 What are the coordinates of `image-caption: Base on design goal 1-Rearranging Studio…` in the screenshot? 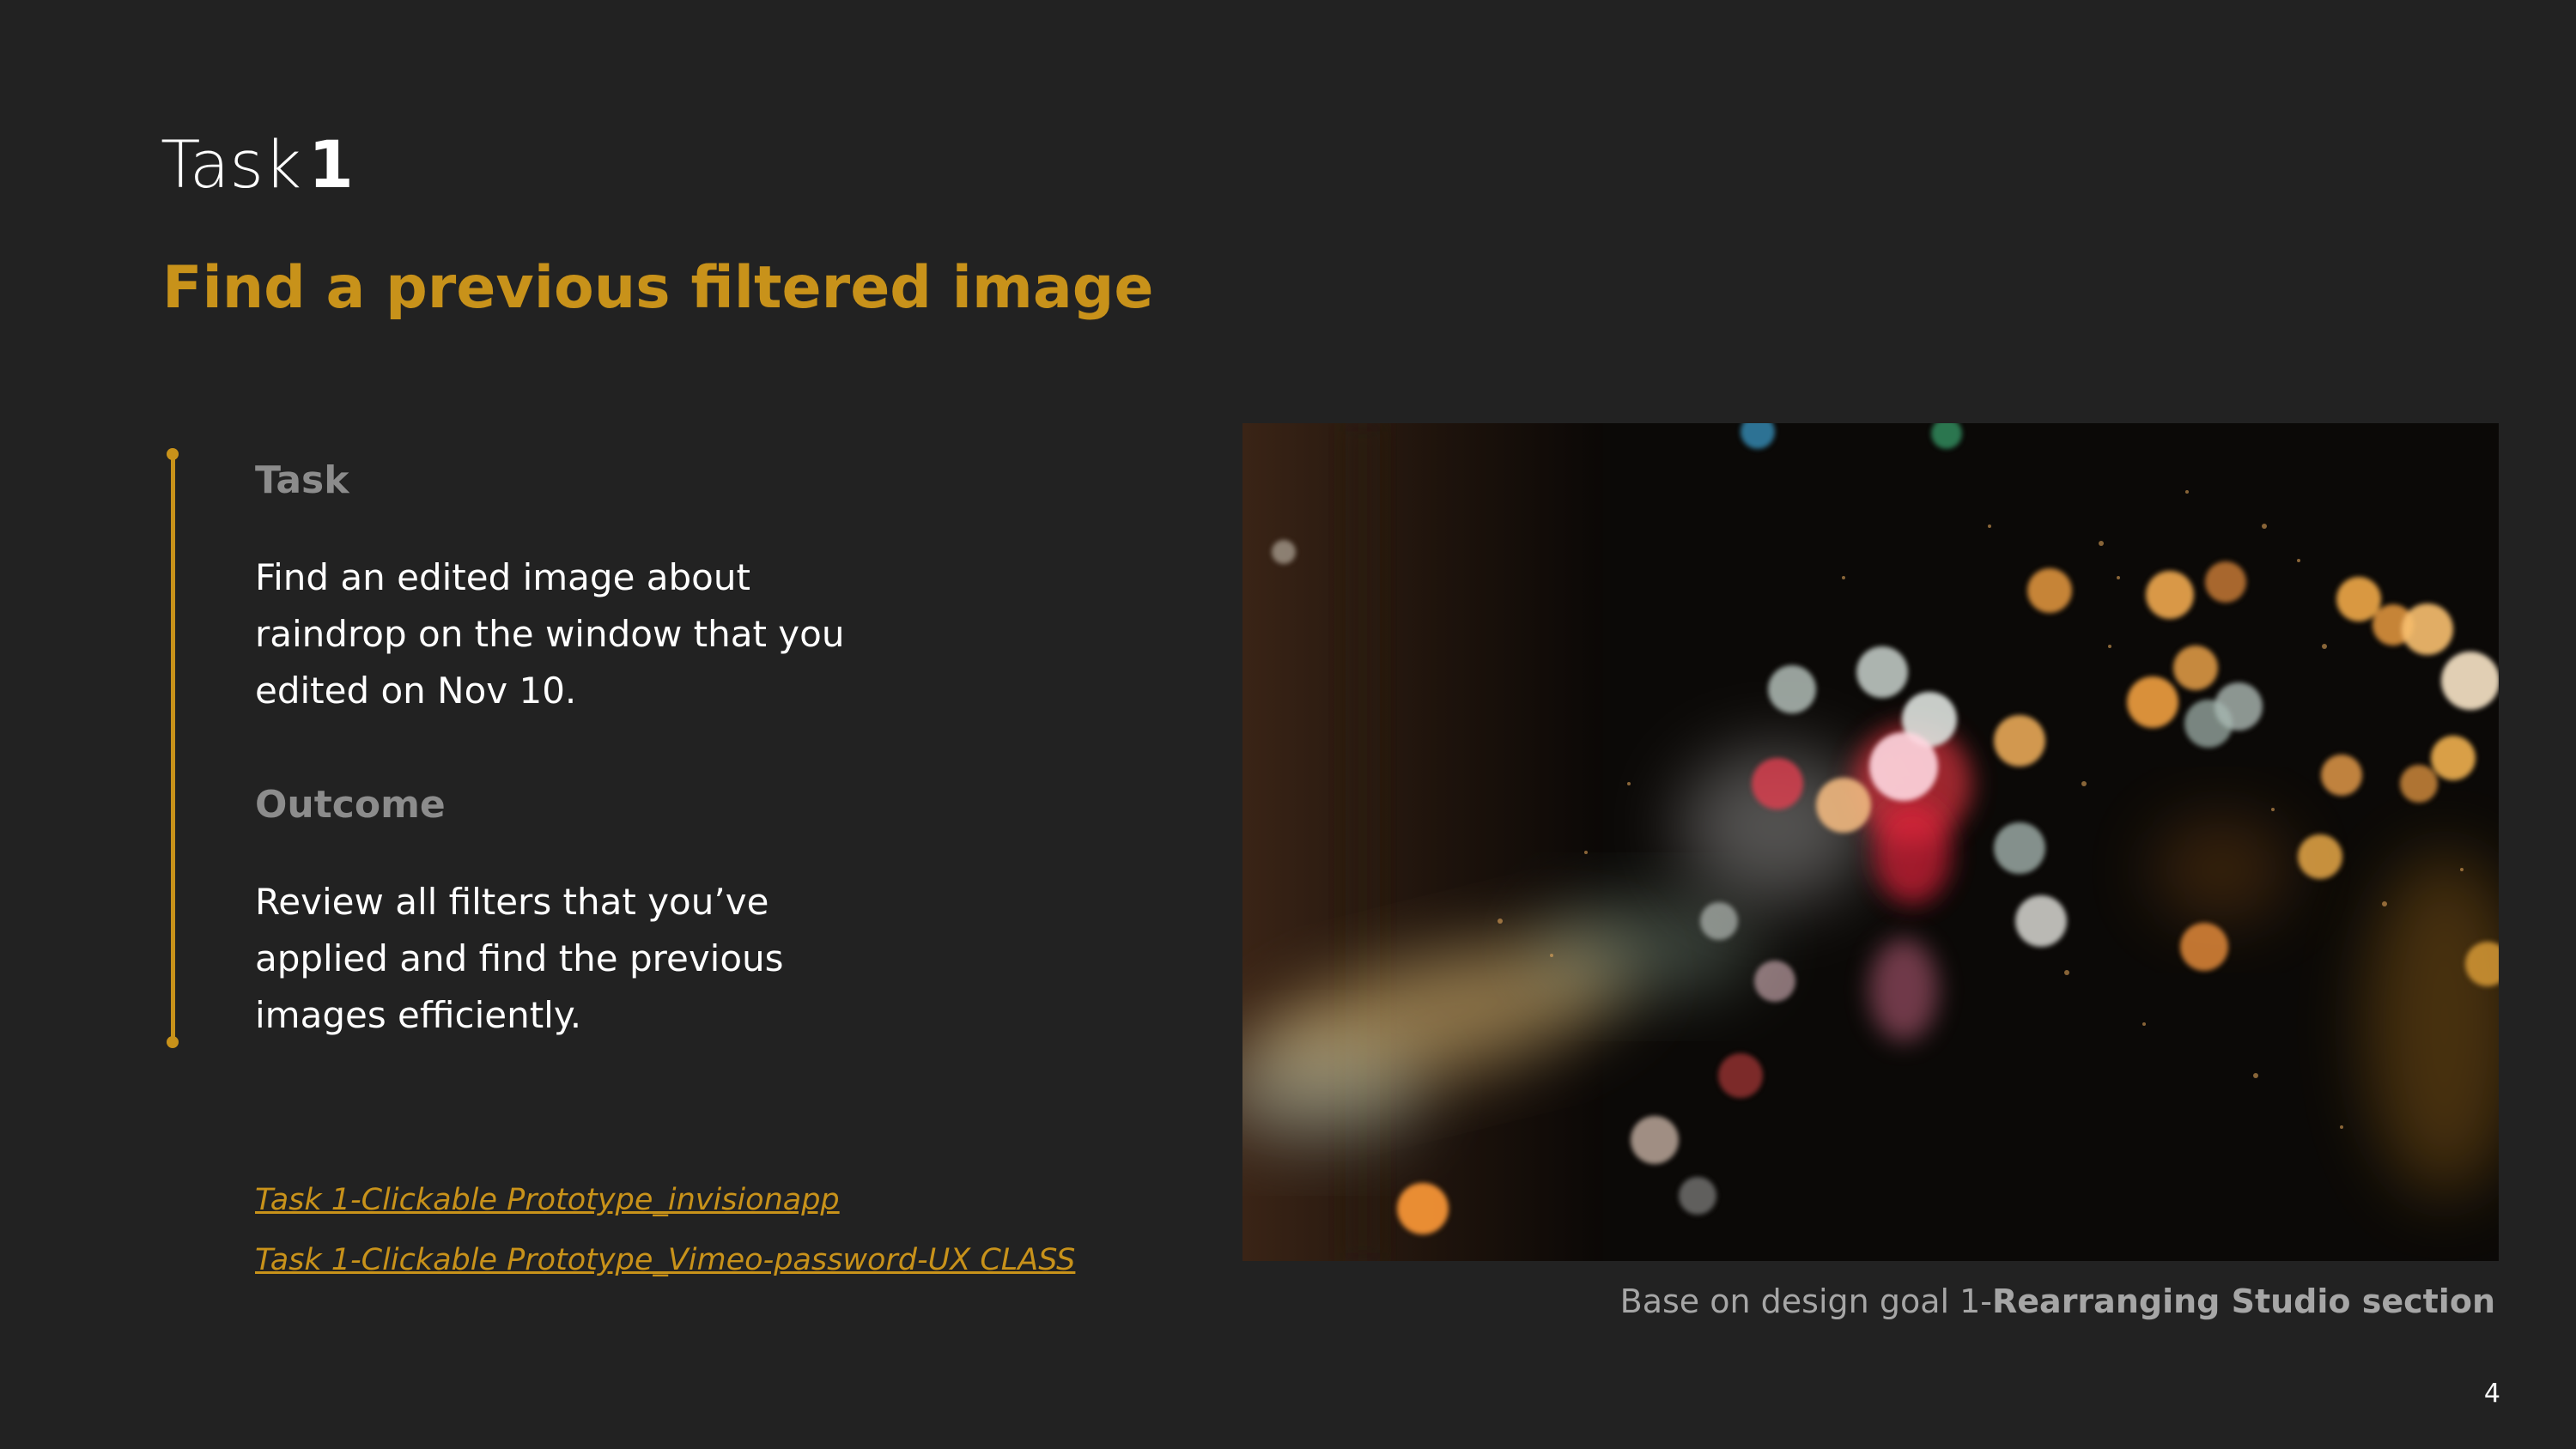 It's located at (2057, 1301).